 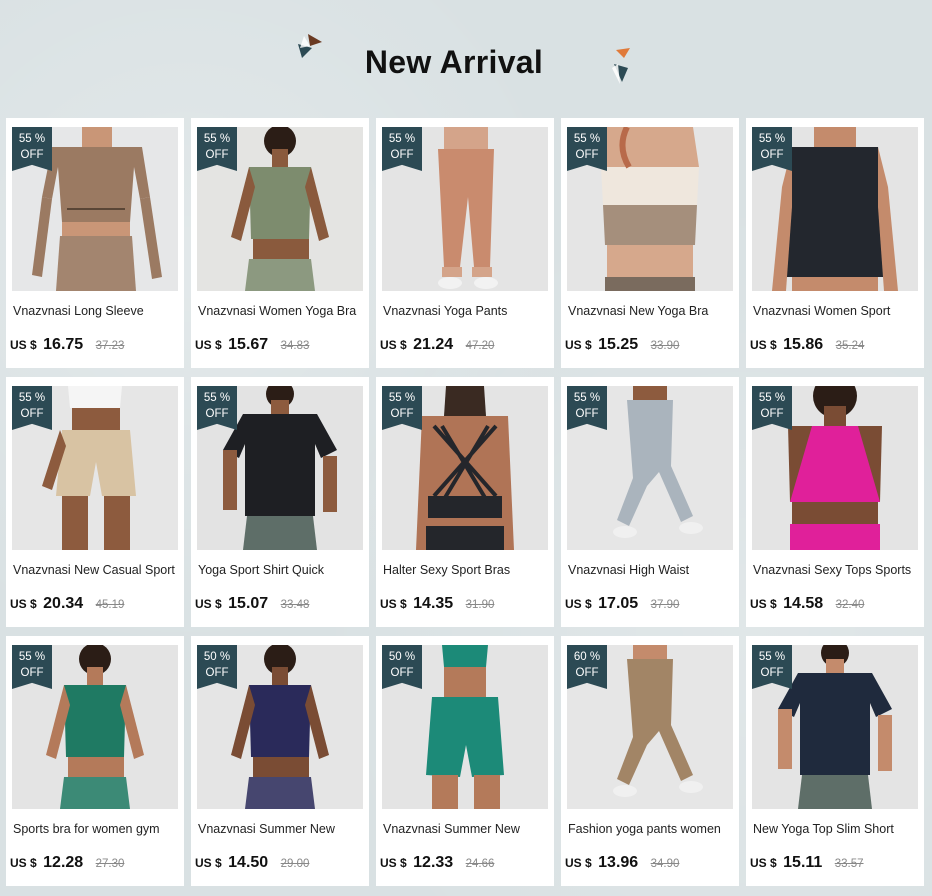 I want to click on product-name-link: Vnazvnasi Long Sleeve, so click(x=96, y=311).